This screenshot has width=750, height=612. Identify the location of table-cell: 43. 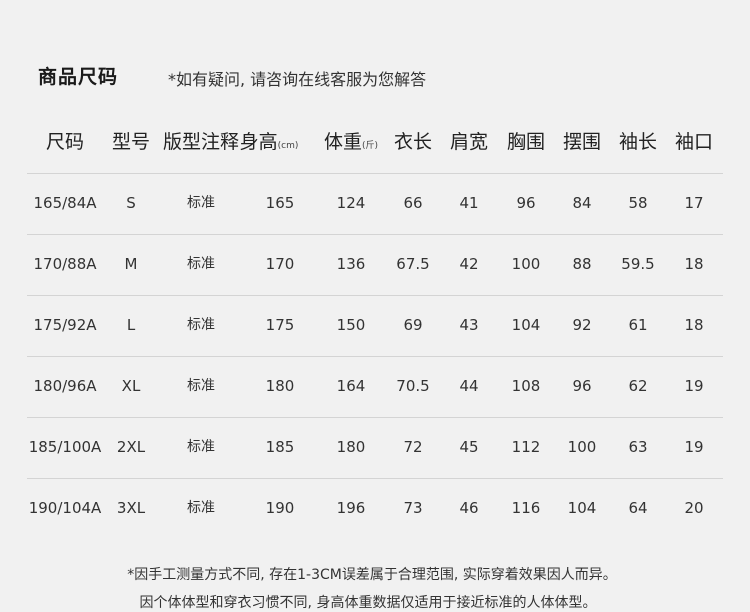
(469, 325).